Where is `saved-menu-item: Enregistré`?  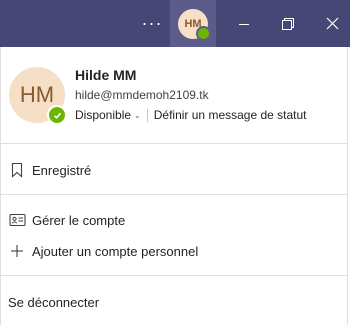 saved-menu-item: Enregistré is located at coordinates (174, 170).